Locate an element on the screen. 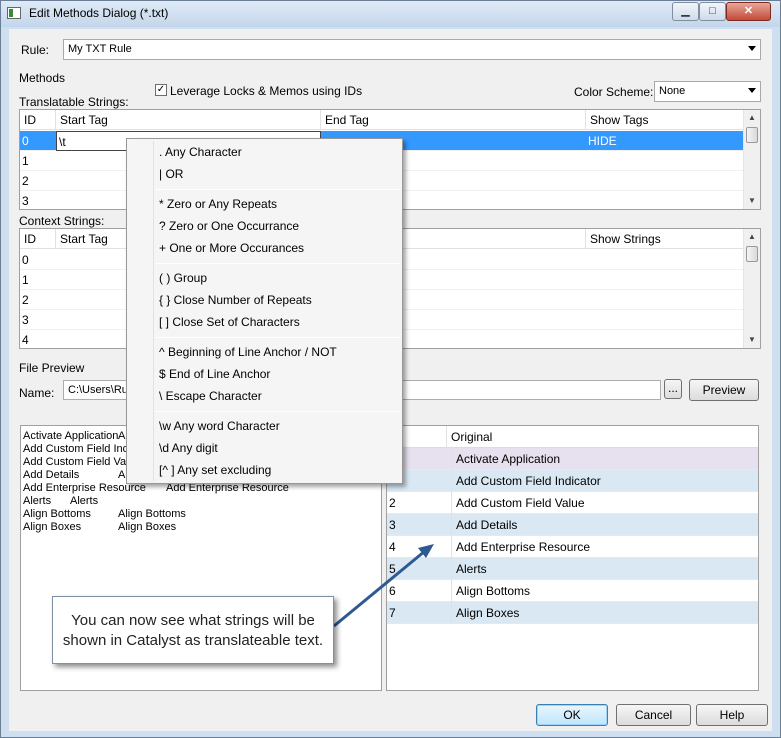  callout-line-1: You can now see what strings will be is located at coordinates (193, 620).